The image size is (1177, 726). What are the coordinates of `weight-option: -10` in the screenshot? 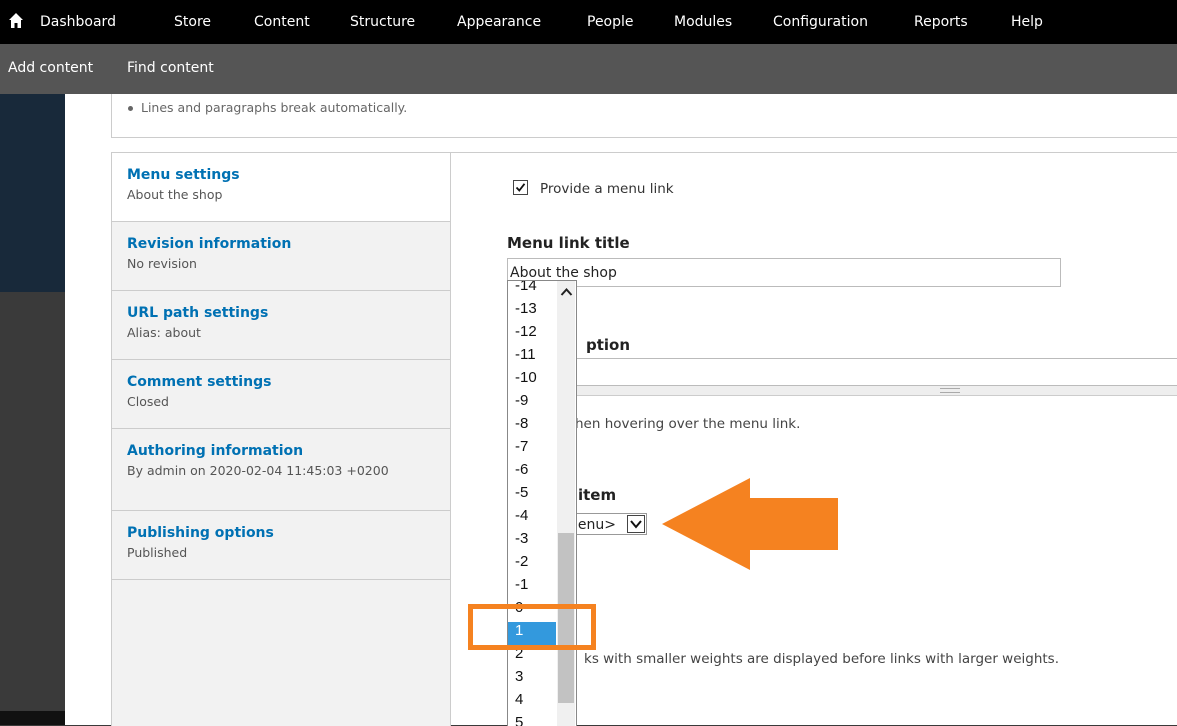 It's located at (532, 380).